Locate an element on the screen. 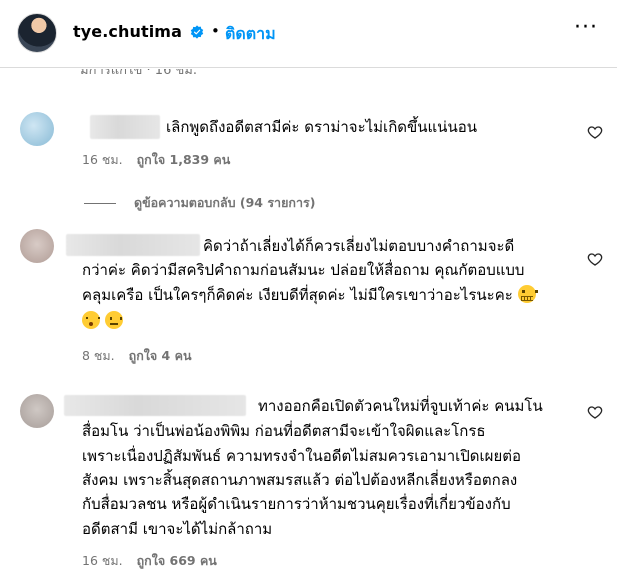 Image resolution: width=617 pixels, height=581 pixels. comment-meta: 16 ชม. ถูกใจ 1,839 คน is located at coordinates (156, 160).